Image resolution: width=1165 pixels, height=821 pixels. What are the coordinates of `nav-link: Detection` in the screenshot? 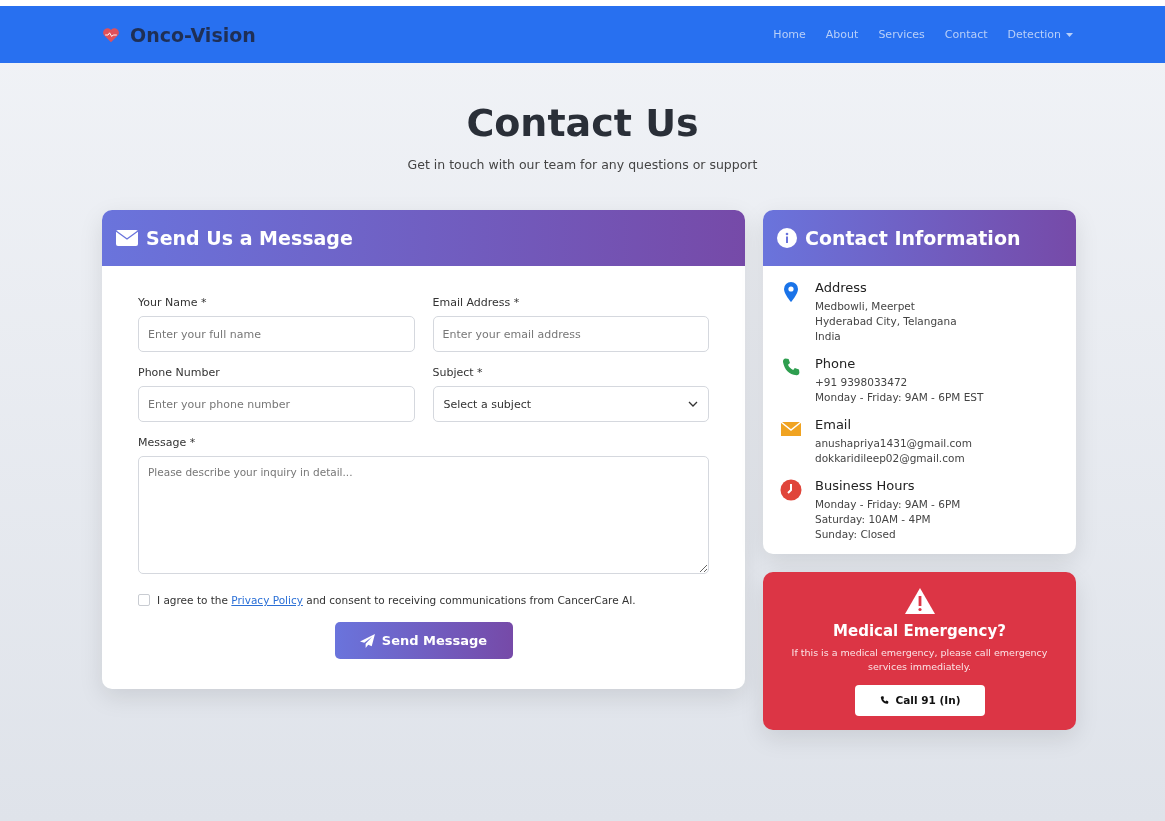 It's located at (1040, 34).